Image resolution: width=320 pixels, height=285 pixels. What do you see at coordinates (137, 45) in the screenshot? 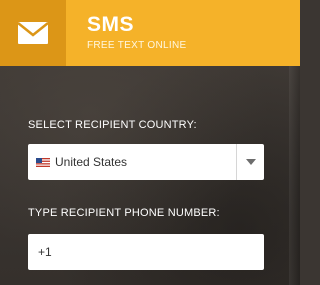
I see `app-subtitle: FREE TEXT ONLINE` at bounding box center [137, 45].